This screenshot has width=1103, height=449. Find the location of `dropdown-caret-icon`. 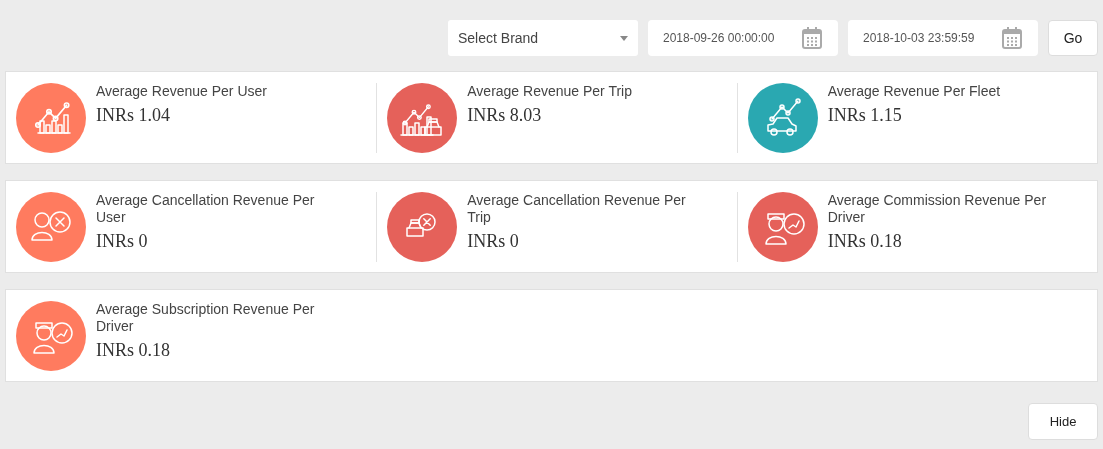

dropdown-caret-icon is located at coordinates (624, 38).